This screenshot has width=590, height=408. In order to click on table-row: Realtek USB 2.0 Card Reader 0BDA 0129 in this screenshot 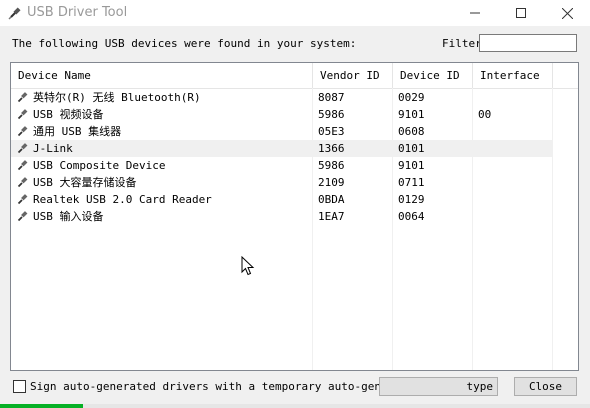, I will do `click(281, 199)`.